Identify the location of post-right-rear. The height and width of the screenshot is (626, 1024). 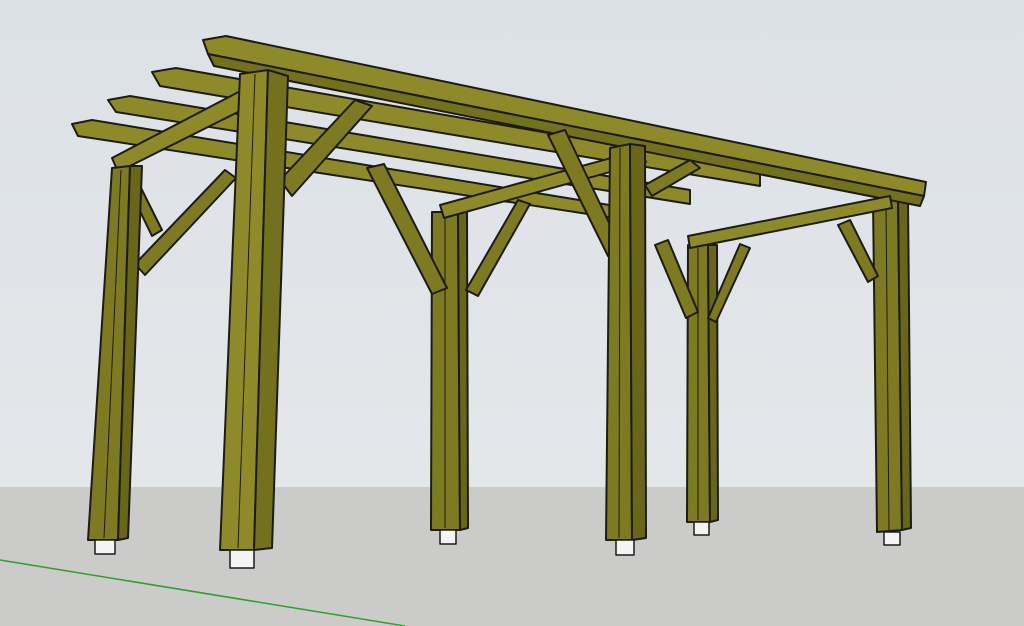
(892, 371).